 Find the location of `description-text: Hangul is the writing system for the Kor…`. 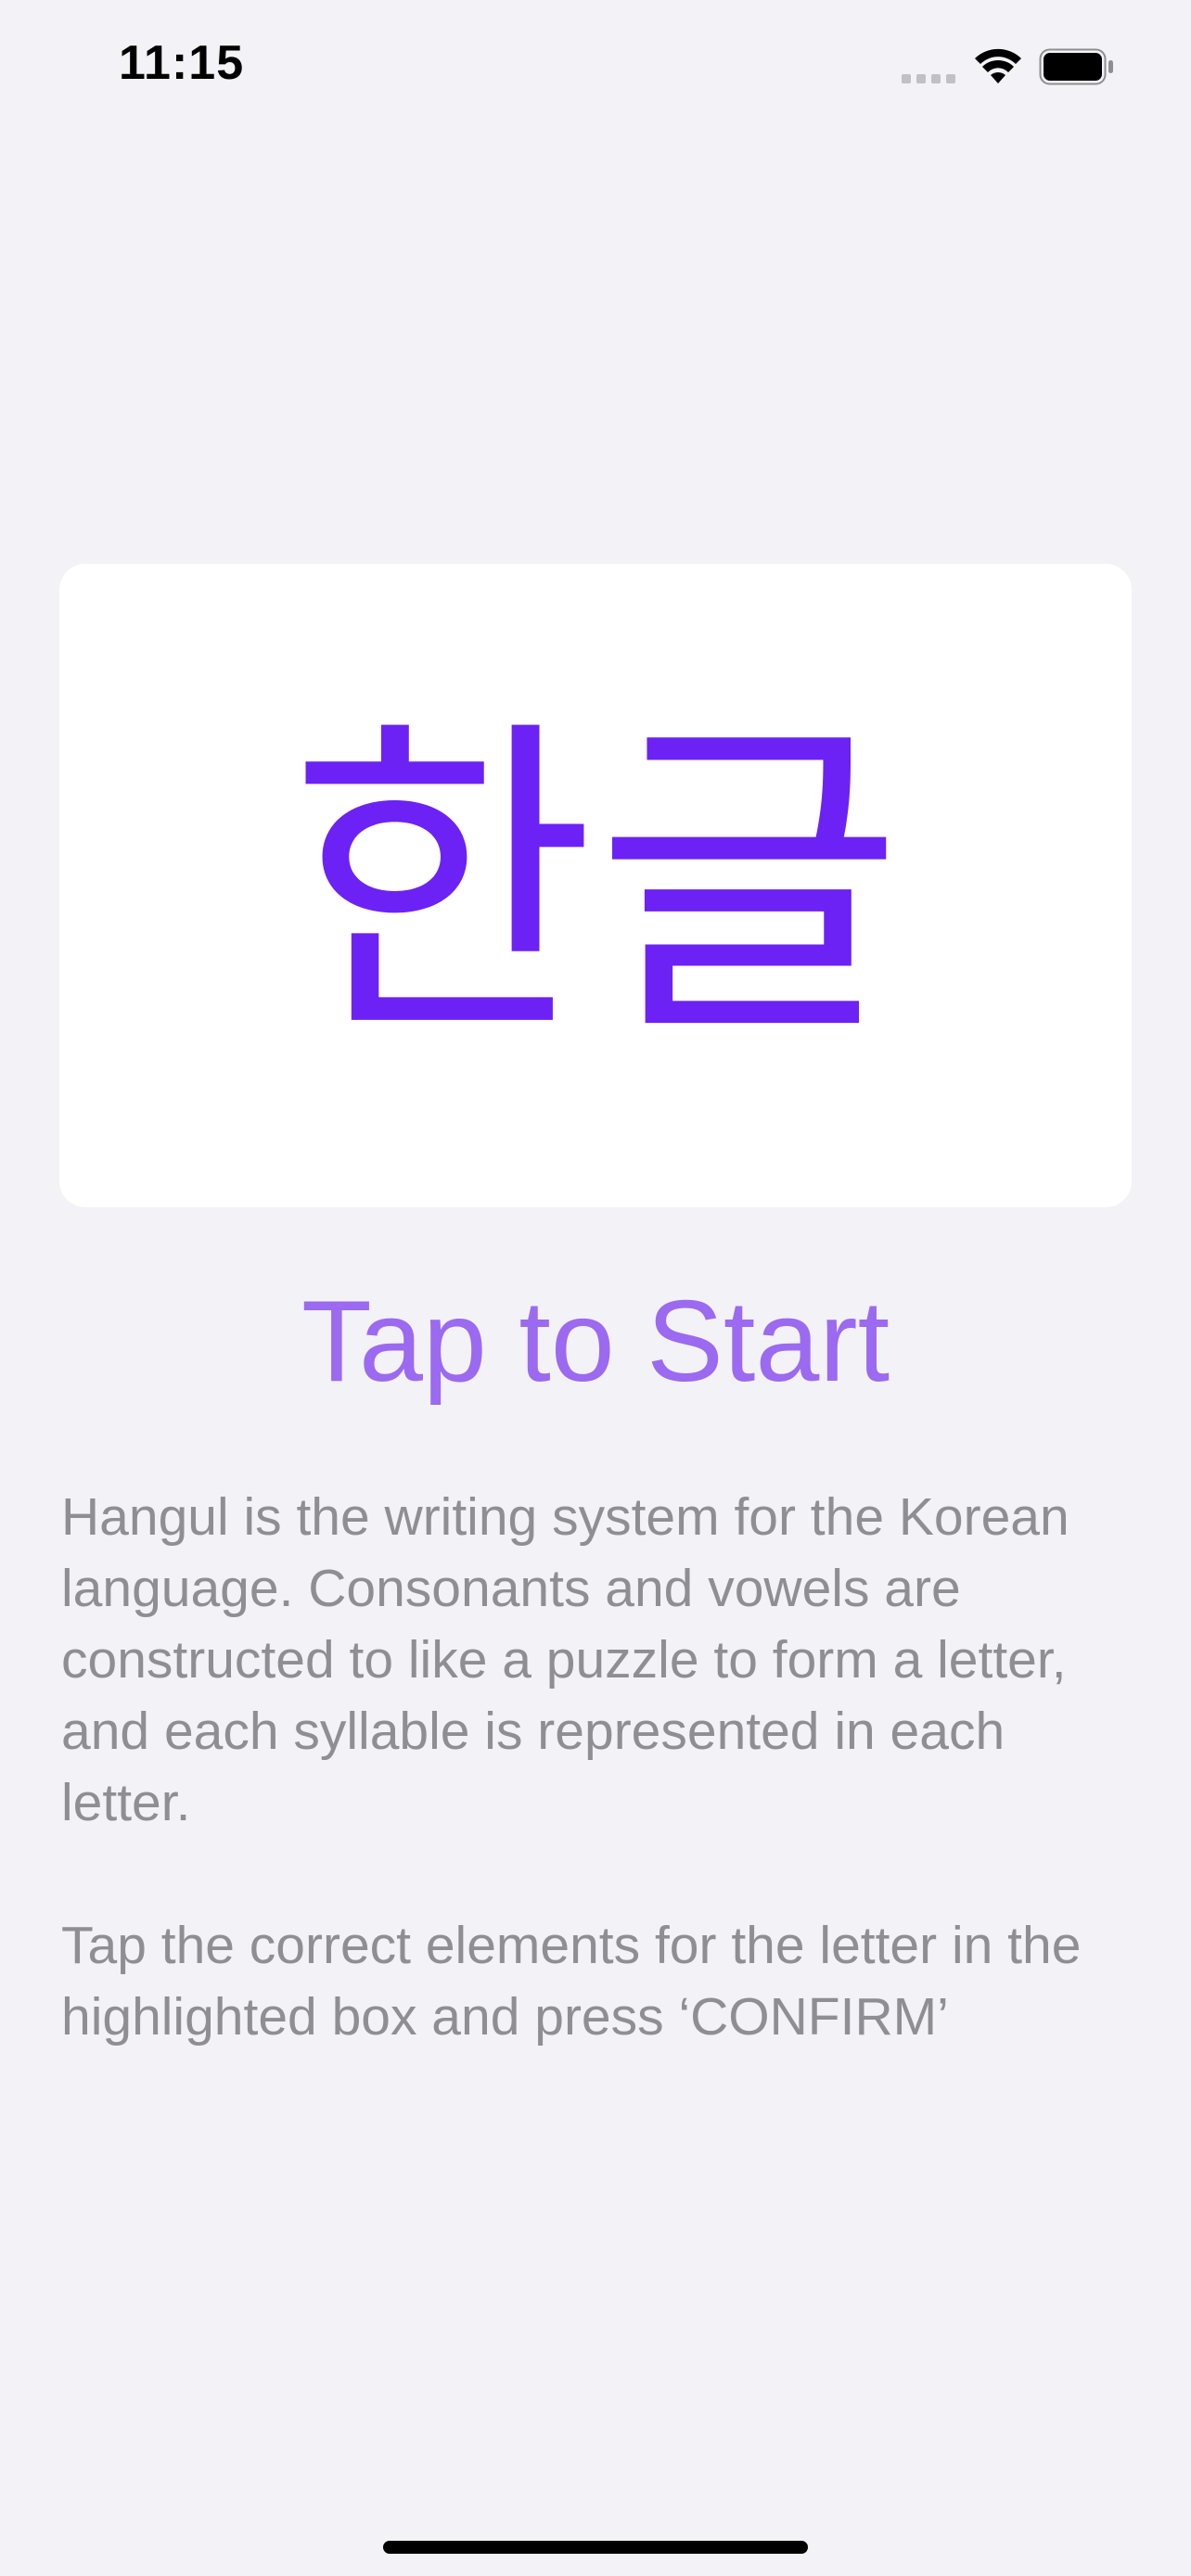

description-text: Hangul is the writing system for the Kor… is located at coordinates (565, 1659).